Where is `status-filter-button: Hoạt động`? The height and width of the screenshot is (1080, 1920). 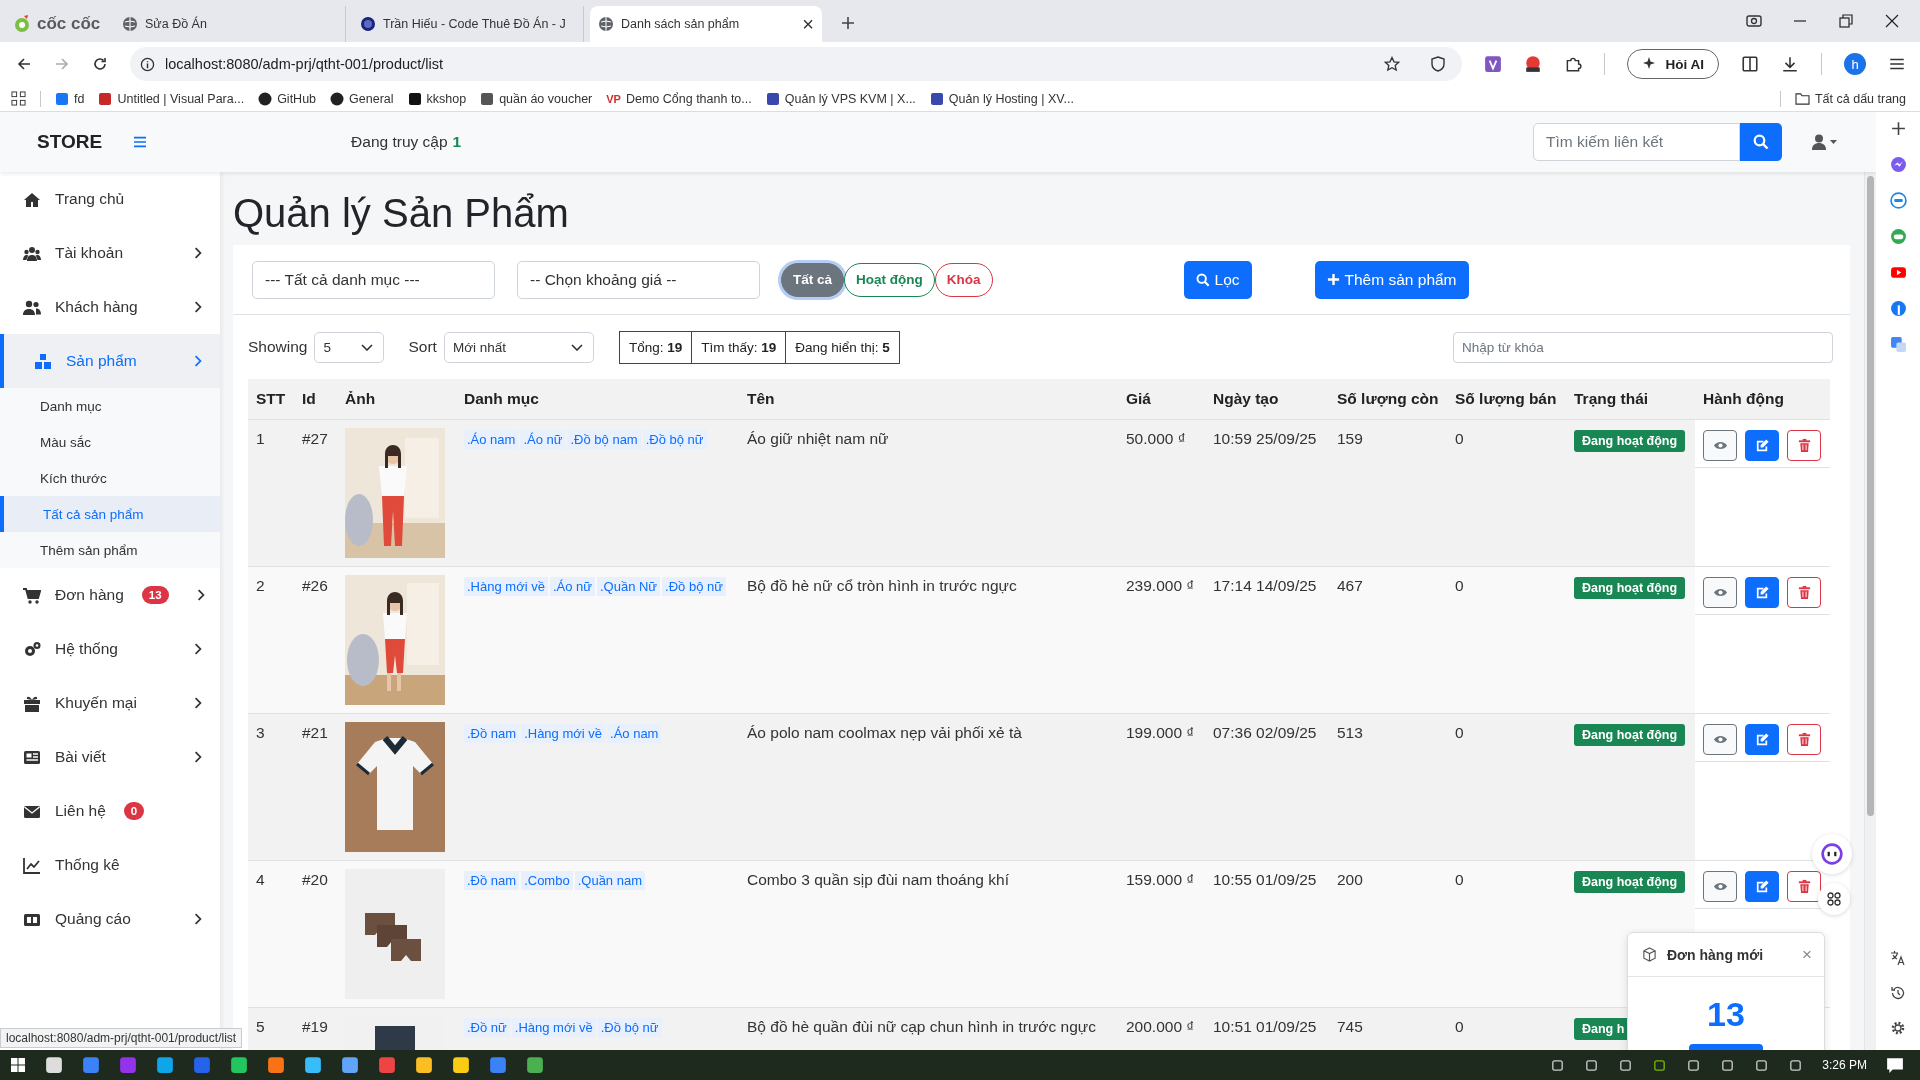 status-filter-button: Hoạt động is located at coordinates (889, 279).